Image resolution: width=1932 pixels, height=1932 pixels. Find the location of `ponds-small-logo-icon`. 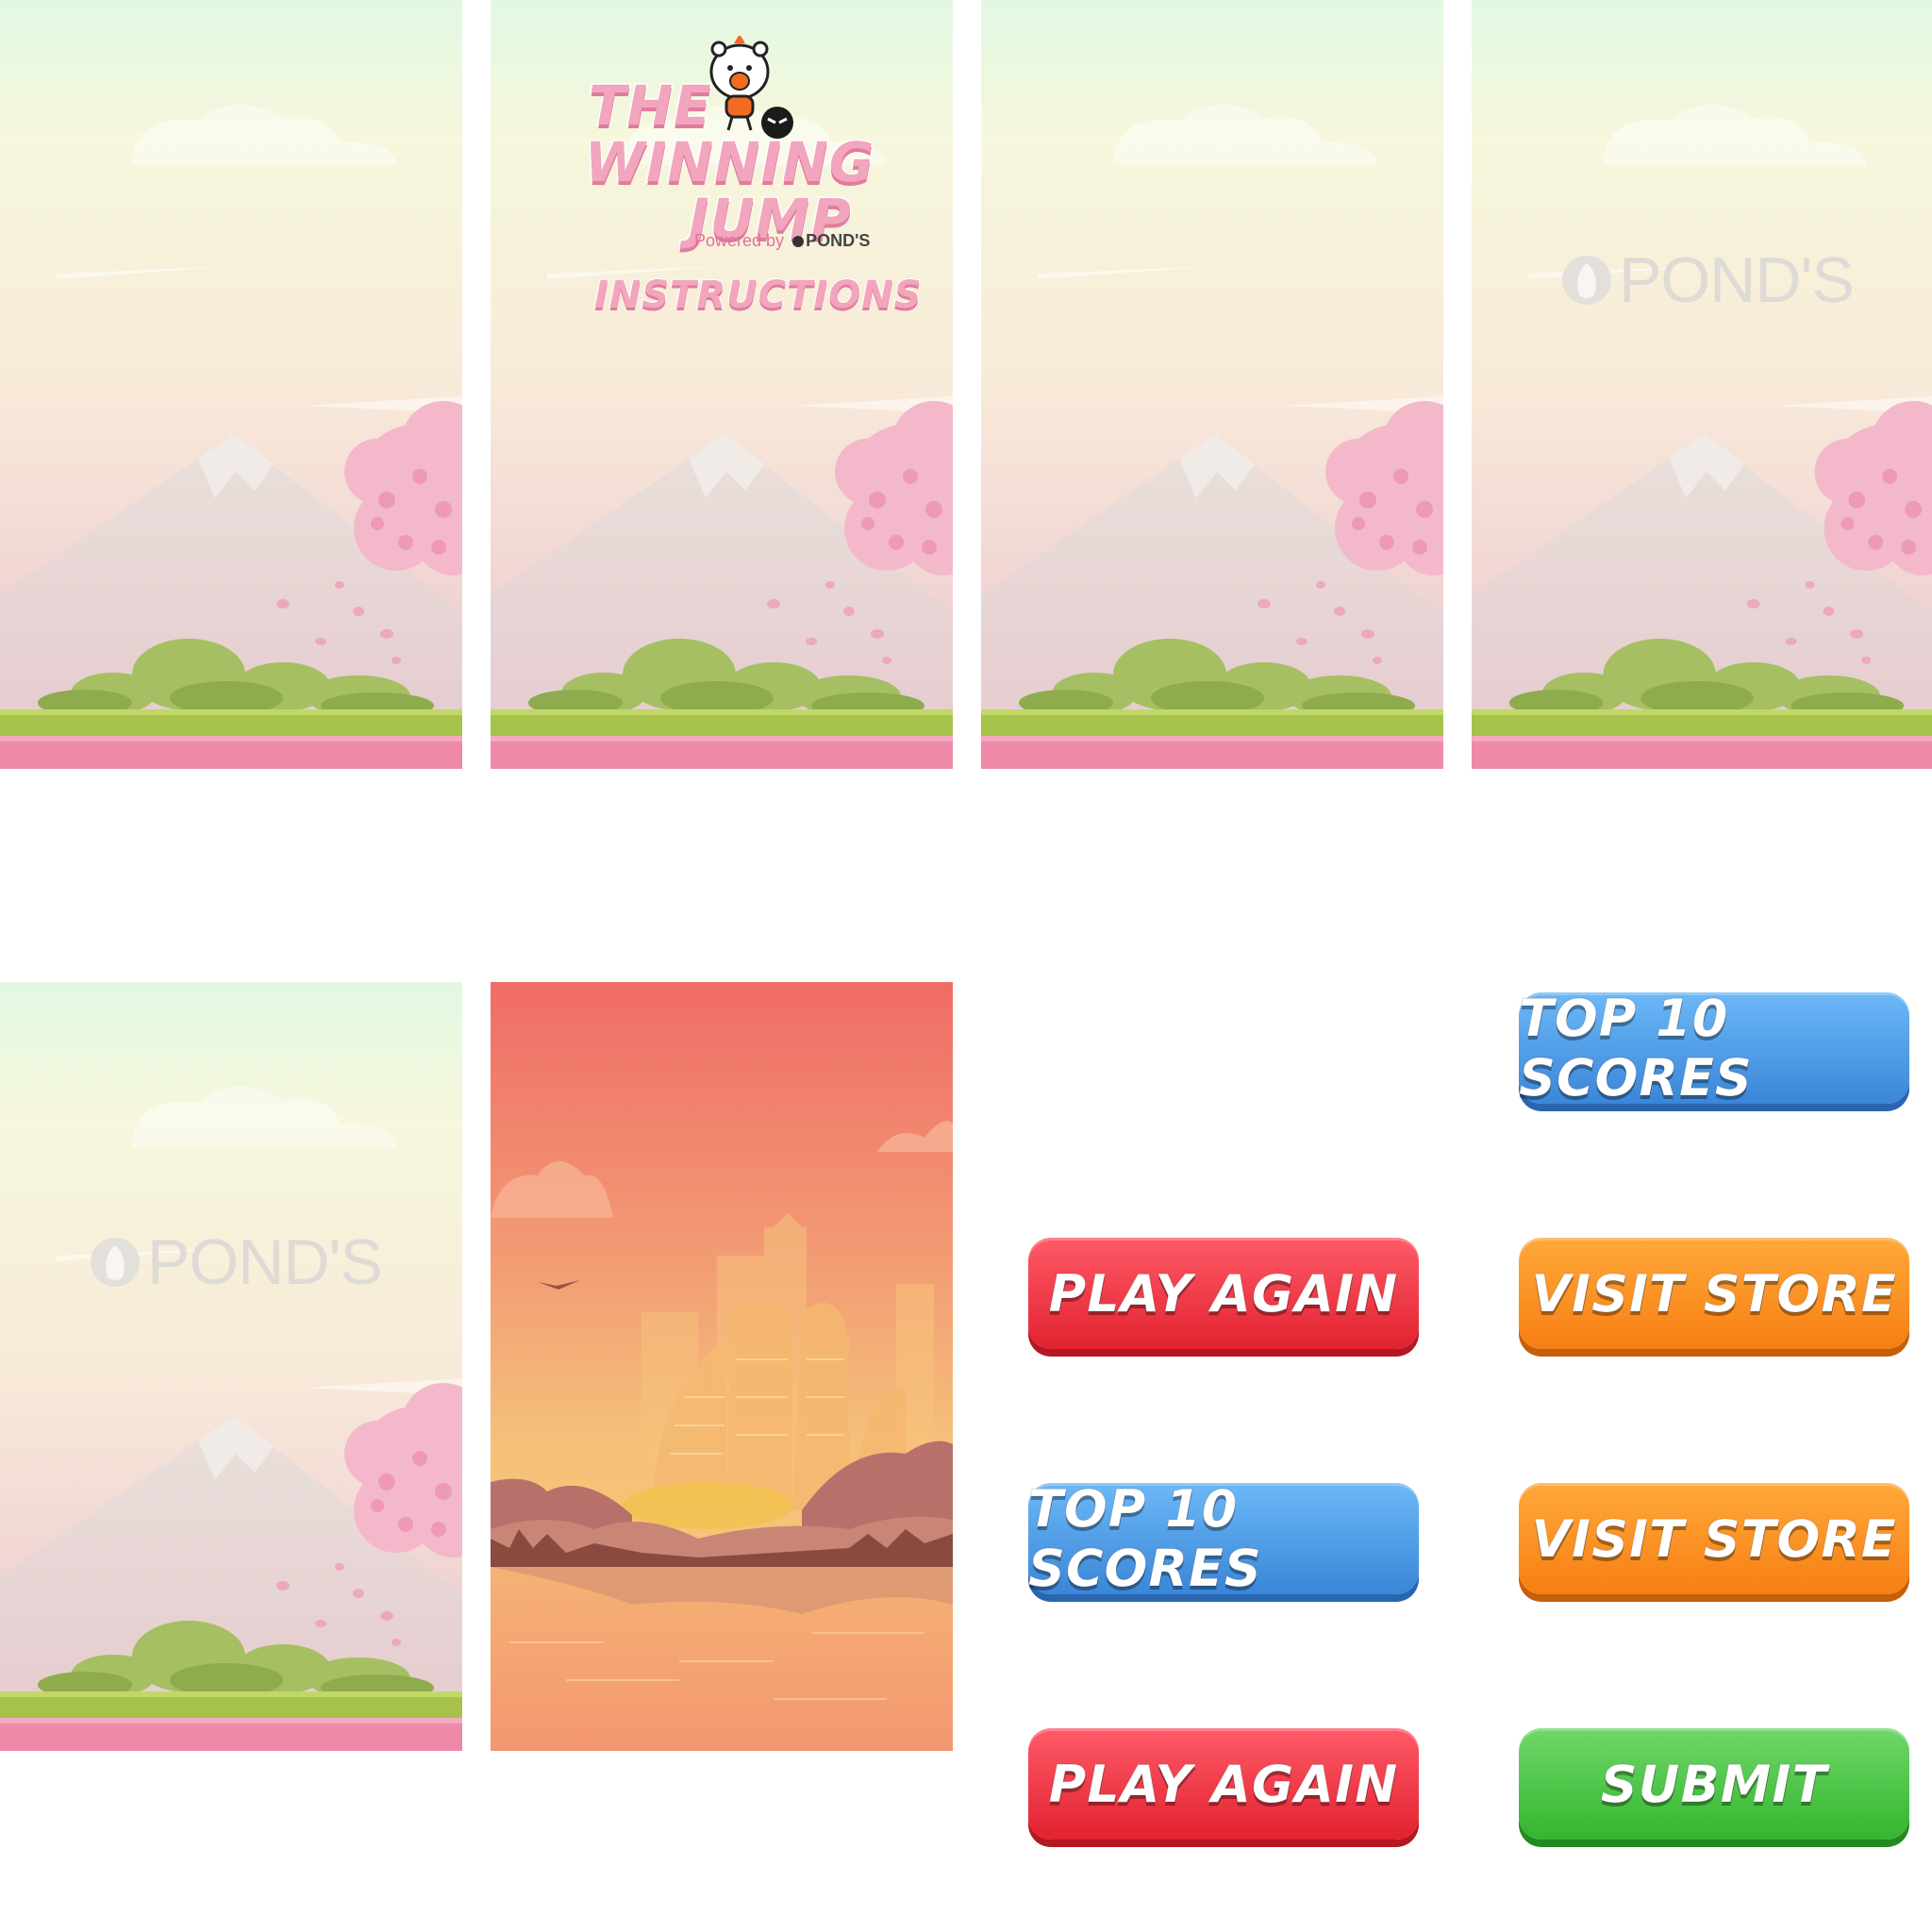

ponds-small-logo-icon is located at coordinates (799, 241).